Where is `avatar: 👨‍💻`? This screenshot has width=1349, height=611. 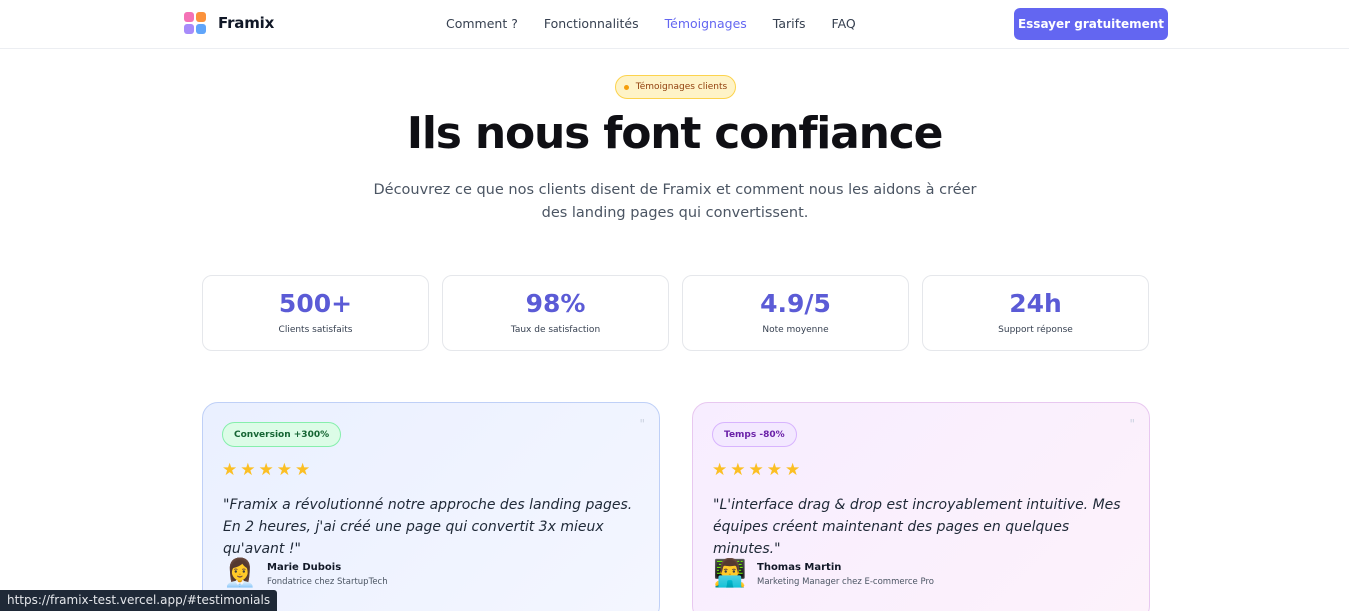
avatar: 👨‍💻 is located at coordinates (730, 573).